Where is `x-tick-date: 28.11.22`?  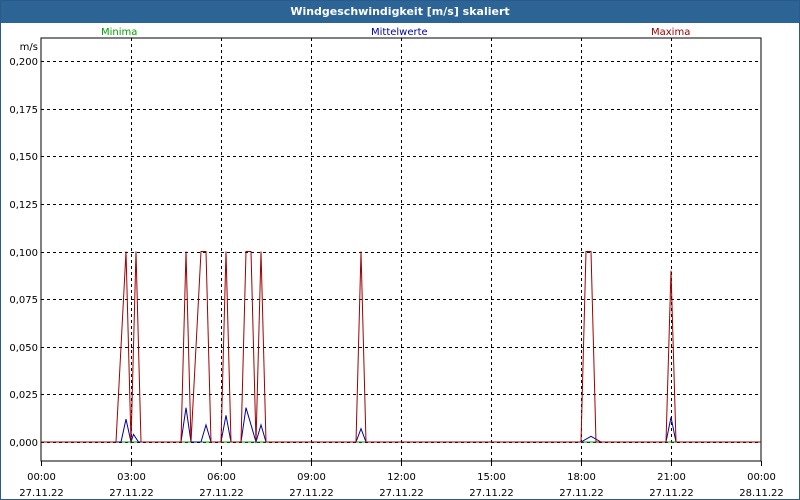 x-tick-date: 28.11.22 is located at coordinates (761, 493).